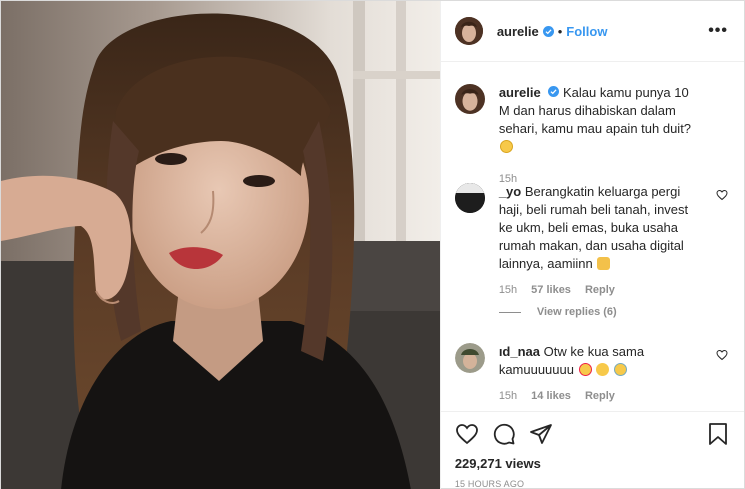 This screenshot has width=745, height=489. What do you see at coordinates (541, 434) in the screenshot?
I see `share-icon` at bounding box center [541, 434].